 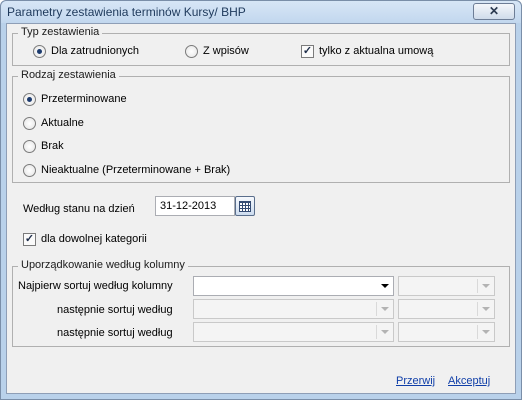 I want to click on sort-label-3: następnie sortuj według, so click(x=115, y=333).